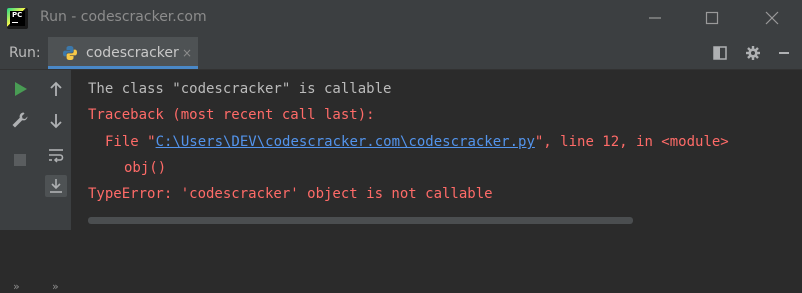  Describe the element at coordinates (231, 115) in the screenshot. I see `traceback-header: Traceback (most recent call last):` at that location.